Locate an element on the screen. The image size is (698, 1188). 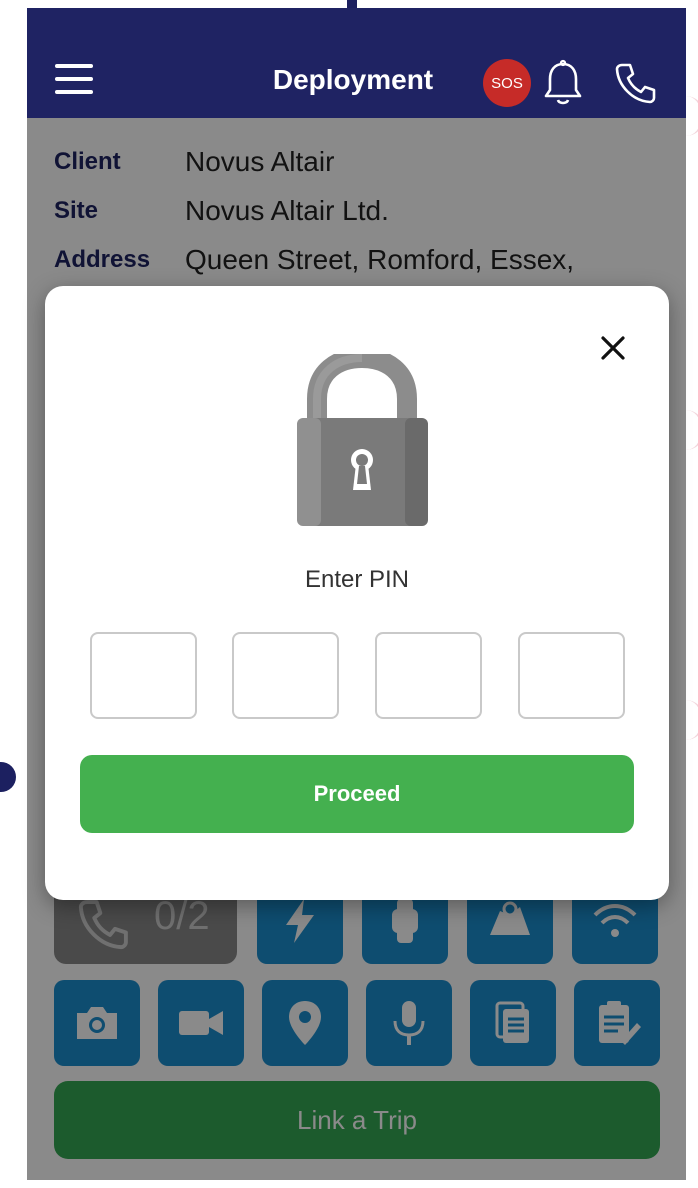
lock-icon is located at coordinates (362, 440).